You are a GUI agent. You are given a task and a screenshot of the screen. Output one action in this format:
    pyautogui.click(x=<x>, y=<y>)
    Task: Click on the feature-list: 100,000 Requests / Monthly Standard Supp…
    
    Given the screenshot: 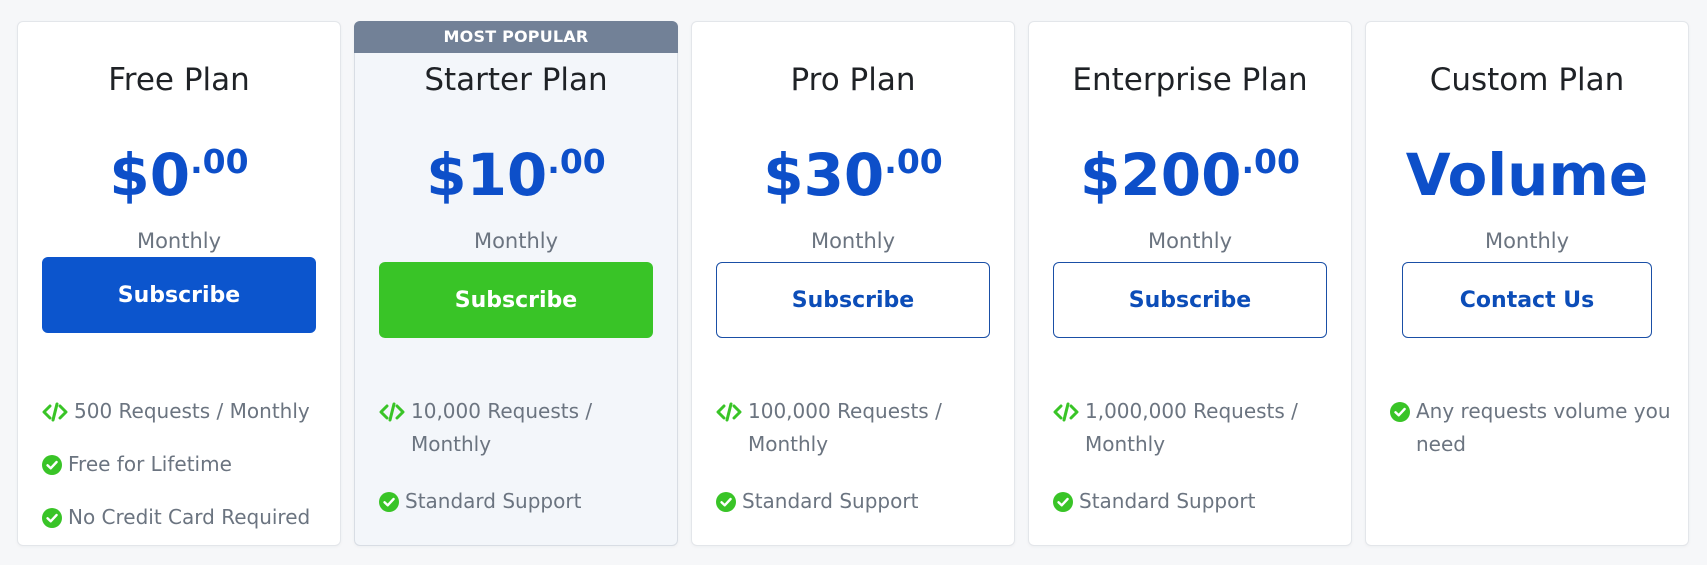 What is the action you would take?
    pyautogui.click(x=859, y=456)
    